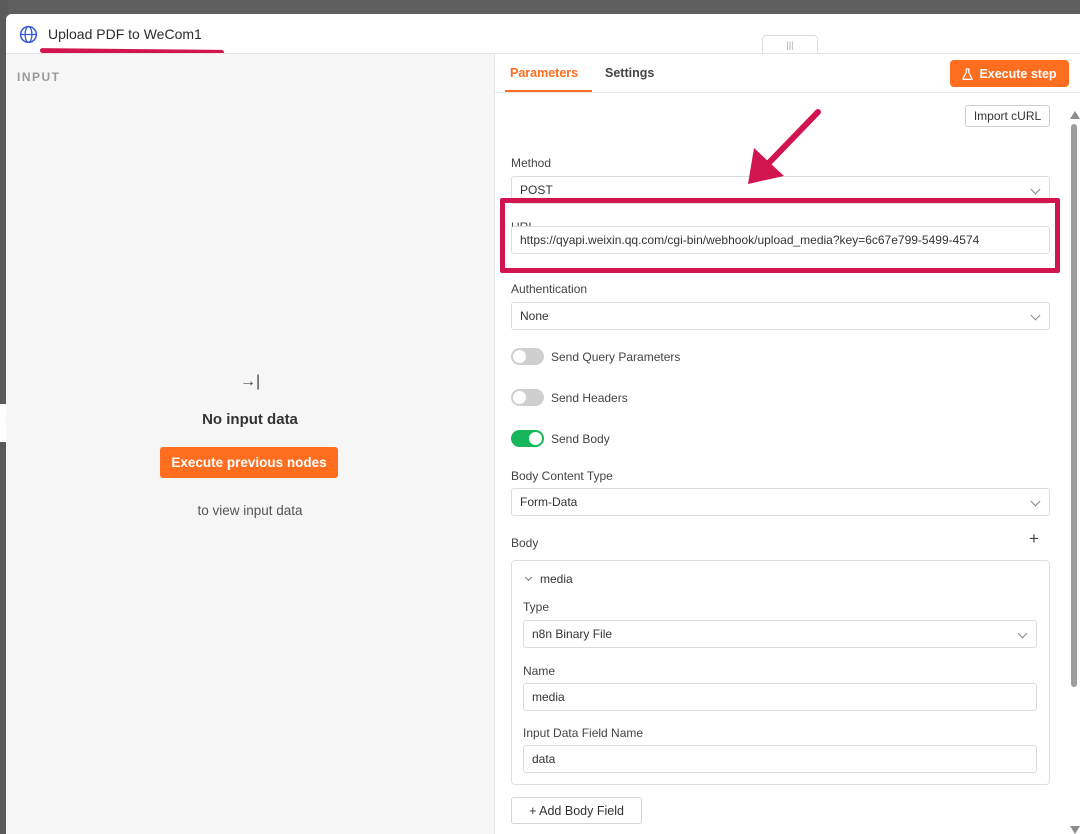  What do you see at coordinates (572, 634) in the screenshot?
I see `type-value: n8n Binary File` at bounding box center [572, 634].